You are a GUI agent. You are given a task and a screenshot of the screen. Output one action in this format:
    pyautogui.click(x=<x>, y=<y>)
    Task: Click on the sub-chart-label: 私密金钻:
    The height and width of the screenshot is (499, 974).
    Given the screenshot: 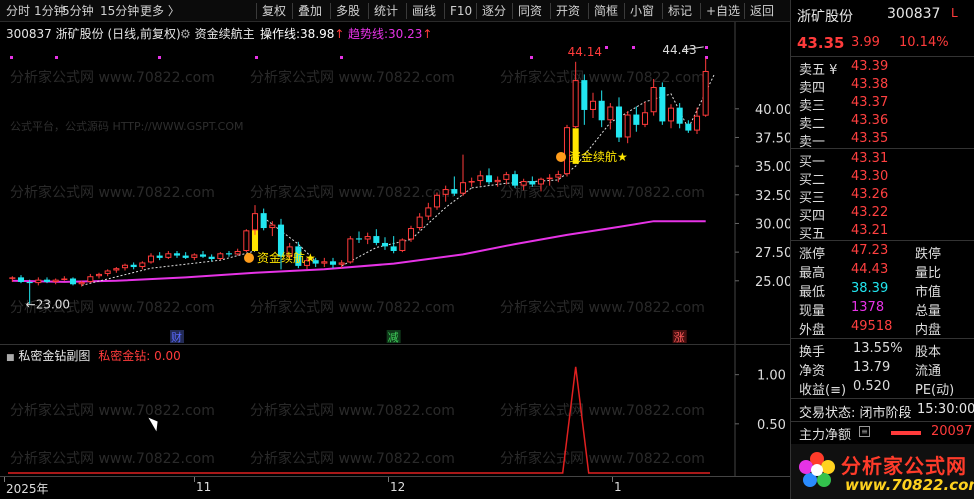 What is the action you would take?
    pyautogui.click(x=124, y=356)
    